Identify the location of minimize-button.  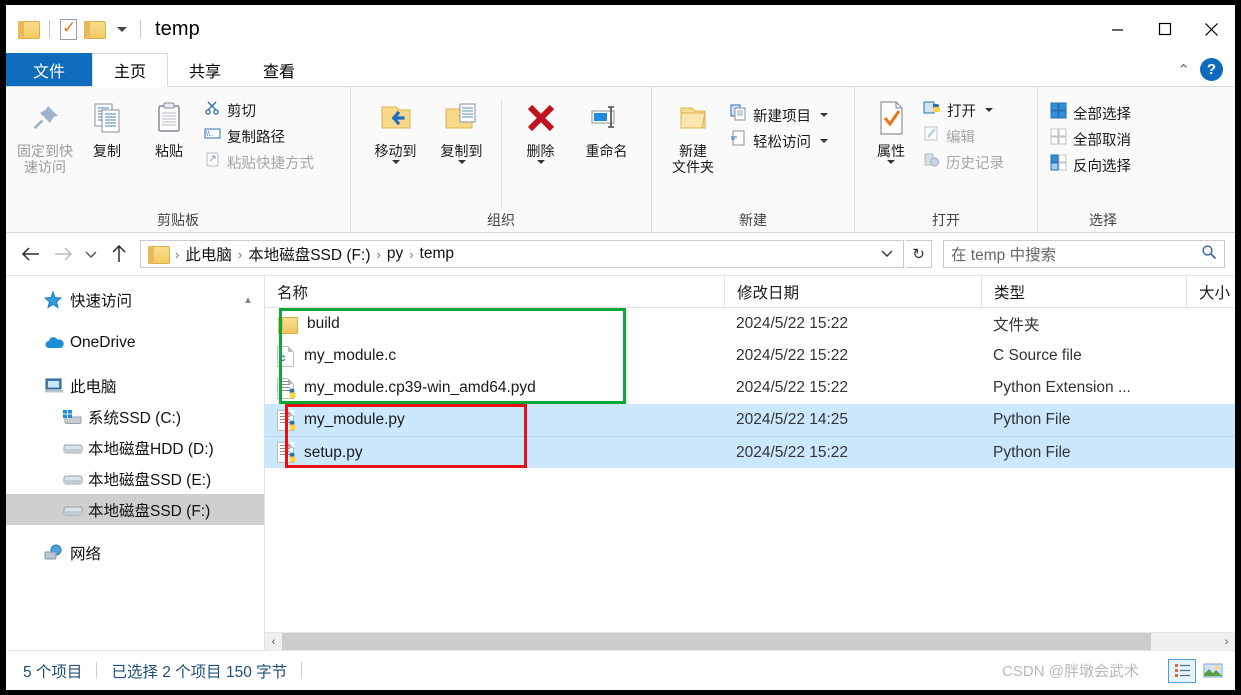
(1117, 29).